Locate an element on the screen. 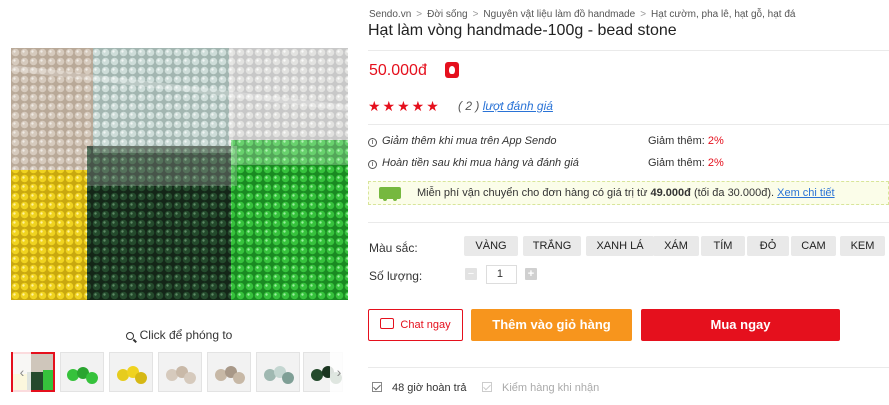 Image resolution: width=889 pixels, height=405 pixels. color-option-cam: CAM is located at coordinates (813, 246).